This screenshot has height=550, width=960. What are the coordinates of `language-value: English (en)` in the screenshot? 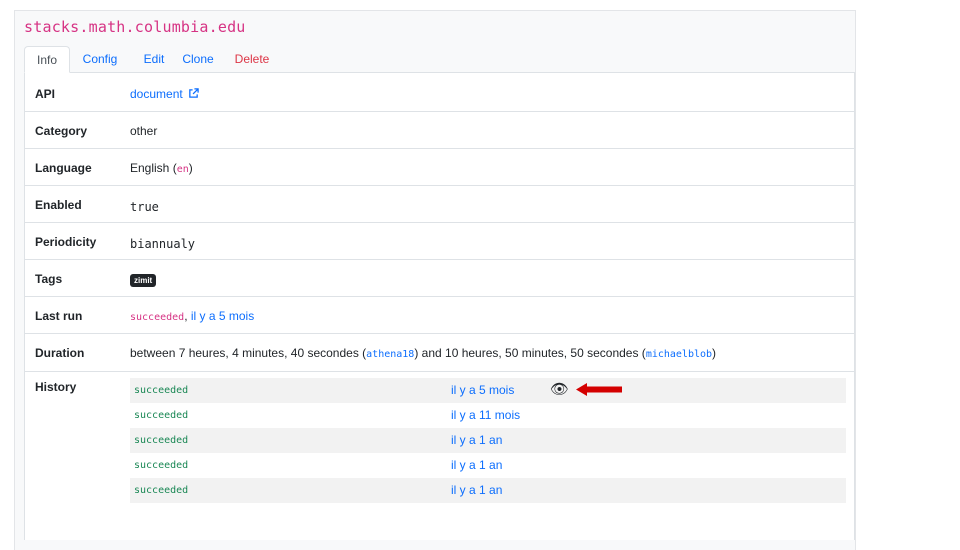 It's located at (161, 168).